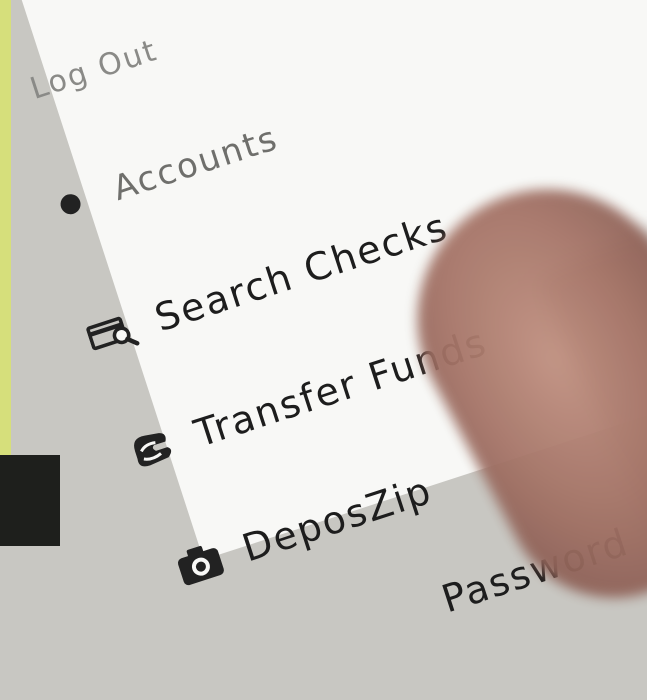 The width and height of the screenshot is (647, 700). Describe the element at coordinates (113, 333) in the screenshot. I see `check-search-icon` at that location.